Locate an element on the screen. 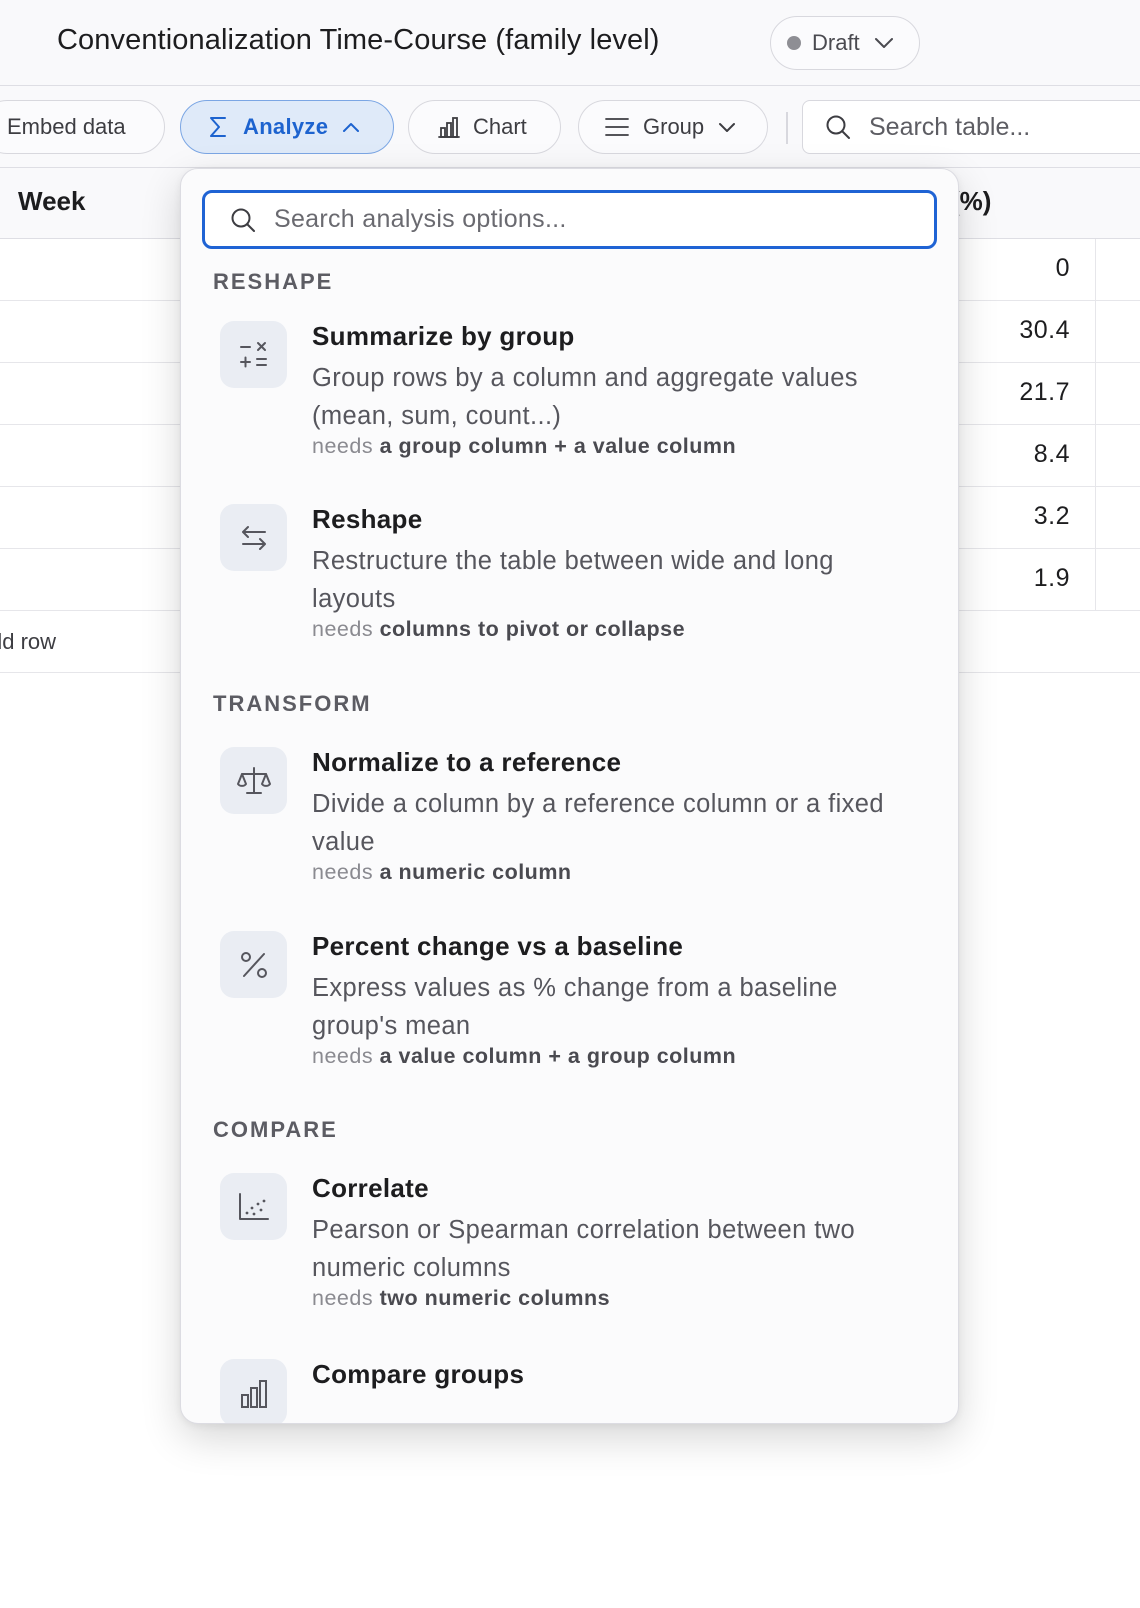  needs-value: a group column + a value column is located at coordinates (558, 446).